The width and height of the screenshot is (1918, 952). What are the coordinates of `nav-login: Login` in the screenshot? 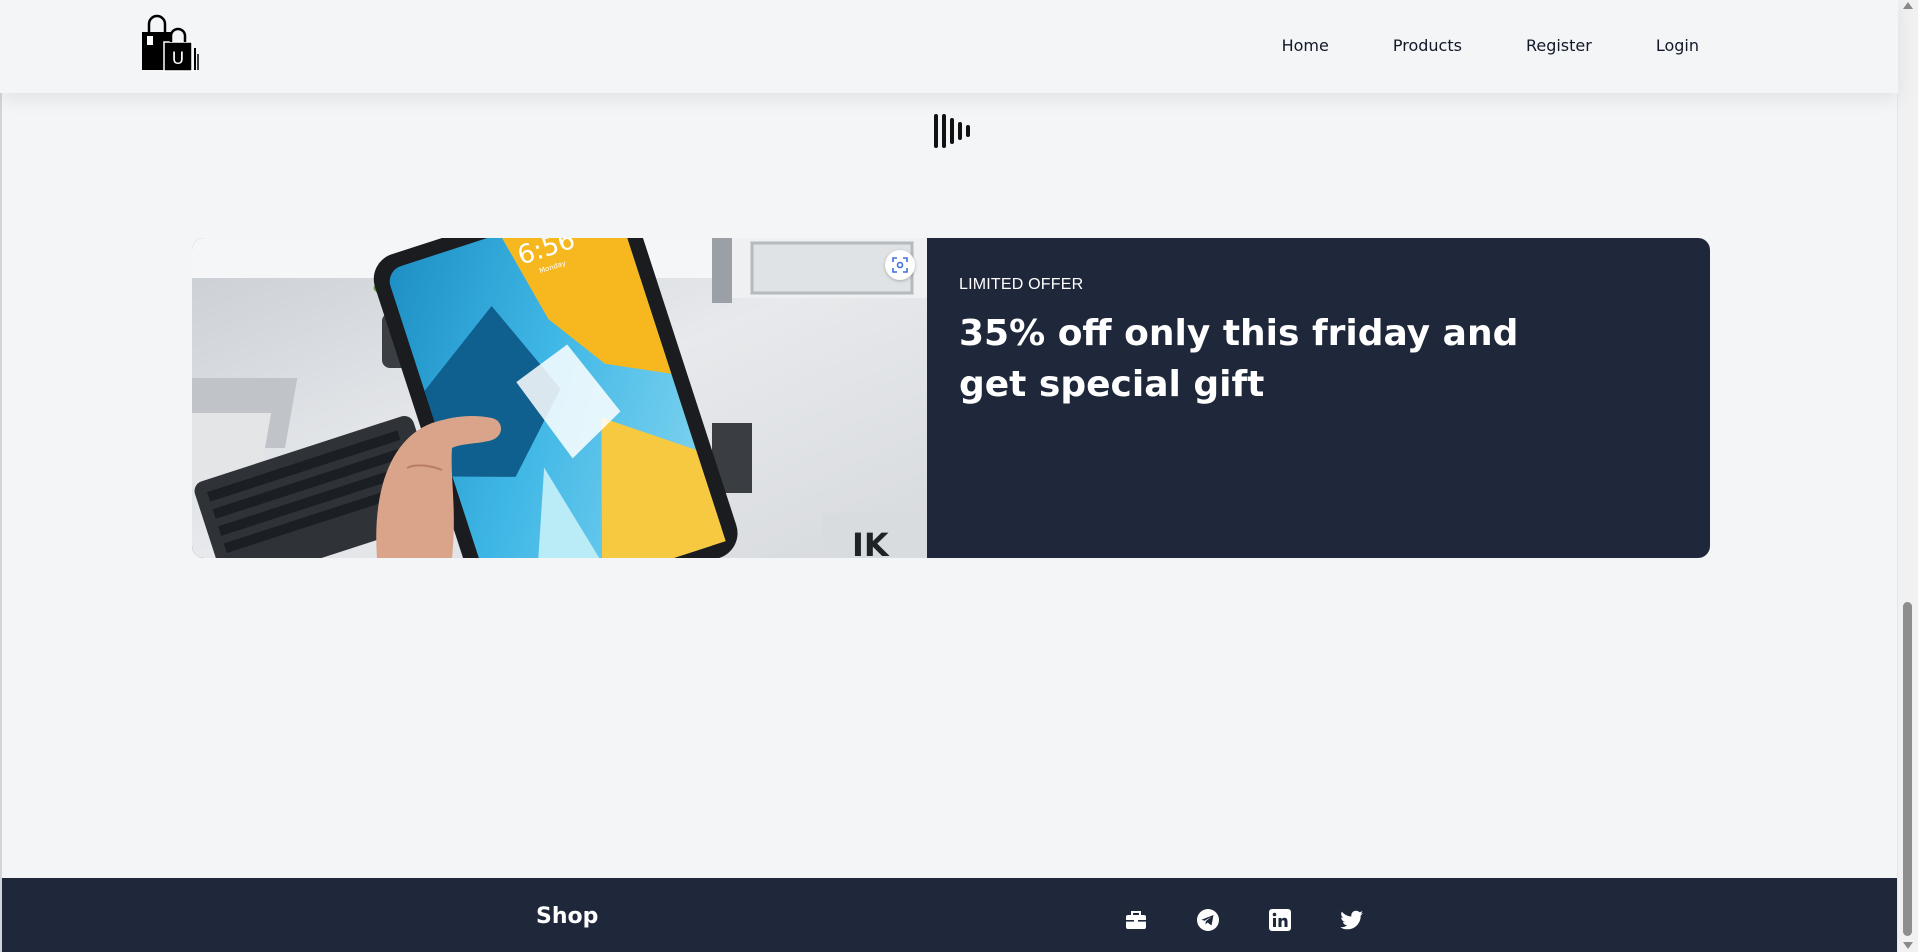 It's located at (1677, 45).